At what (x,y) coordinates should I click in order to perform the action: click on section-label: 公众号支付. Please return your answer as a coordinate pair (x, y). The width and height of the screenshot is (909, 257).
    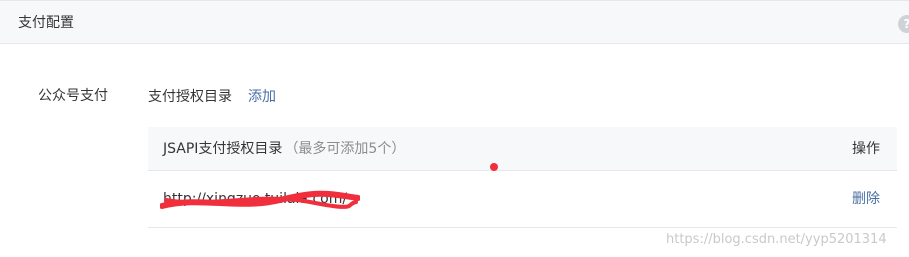
    Looking at the image, I should click on (73, 96).